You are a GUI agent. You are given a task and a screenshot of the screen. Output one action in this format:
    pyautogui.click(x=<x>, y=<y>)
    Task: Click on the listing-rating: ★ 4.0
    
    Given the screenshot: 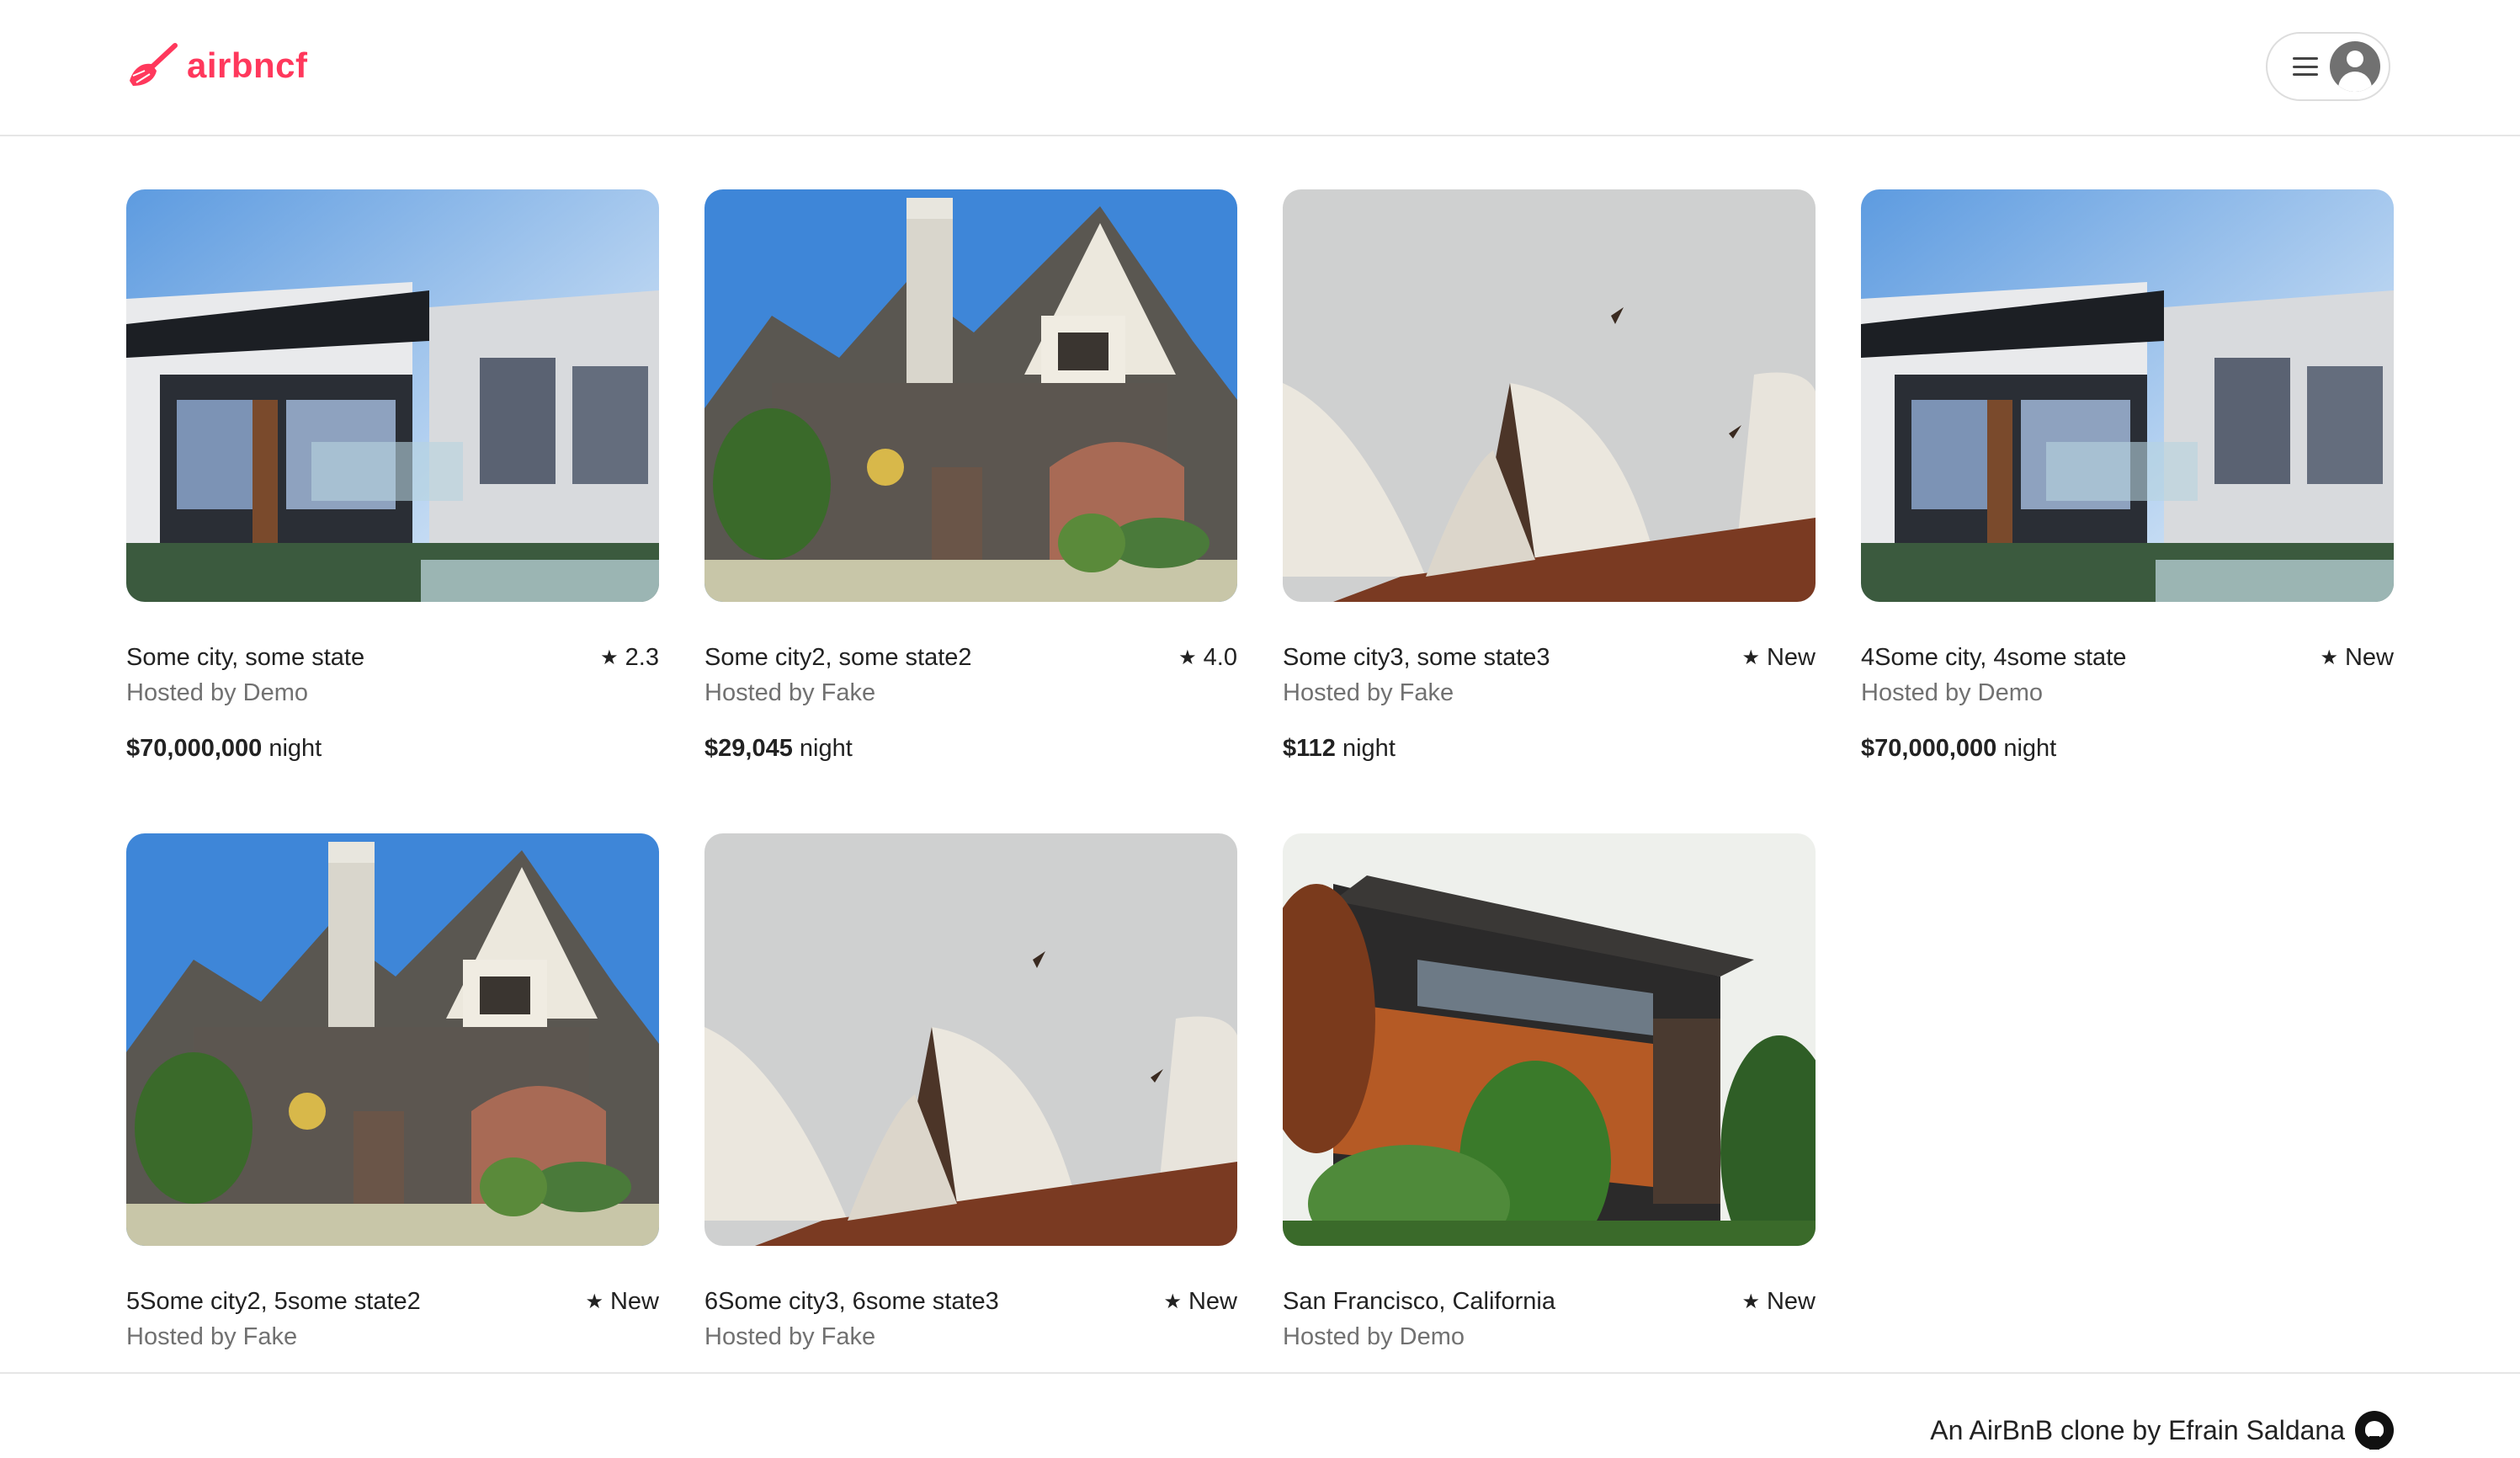 What is the action you would take?
    pyautogui.click(x=1207, y=657)
    